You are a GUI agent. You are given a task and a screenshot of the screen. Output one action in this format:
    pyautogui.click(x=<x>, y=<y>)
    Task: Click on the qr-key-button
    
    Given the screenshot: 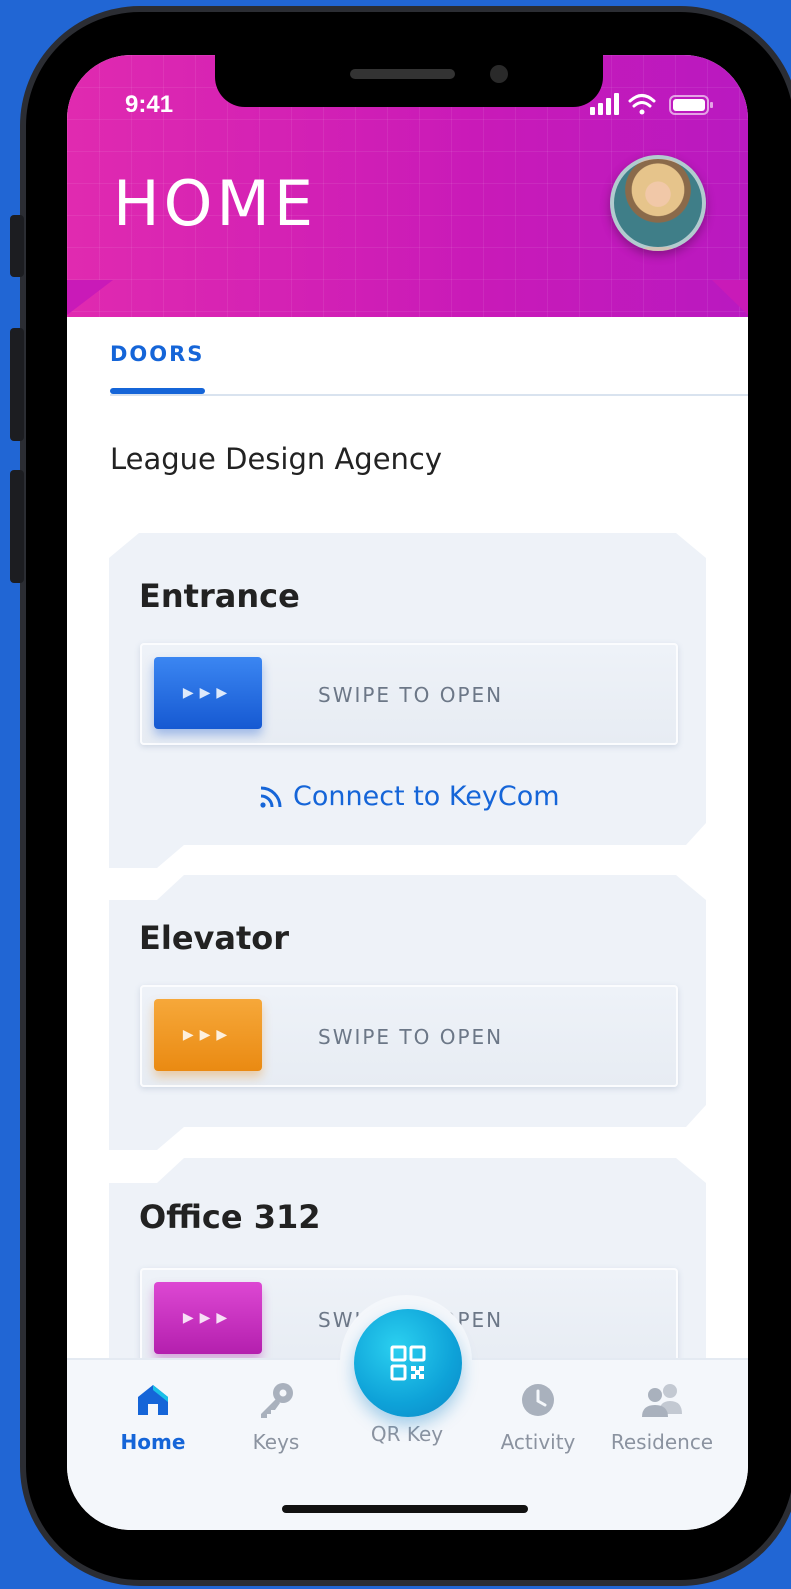 What is the action you would take?
    pyautogui.click(x=408, y=1363)
    